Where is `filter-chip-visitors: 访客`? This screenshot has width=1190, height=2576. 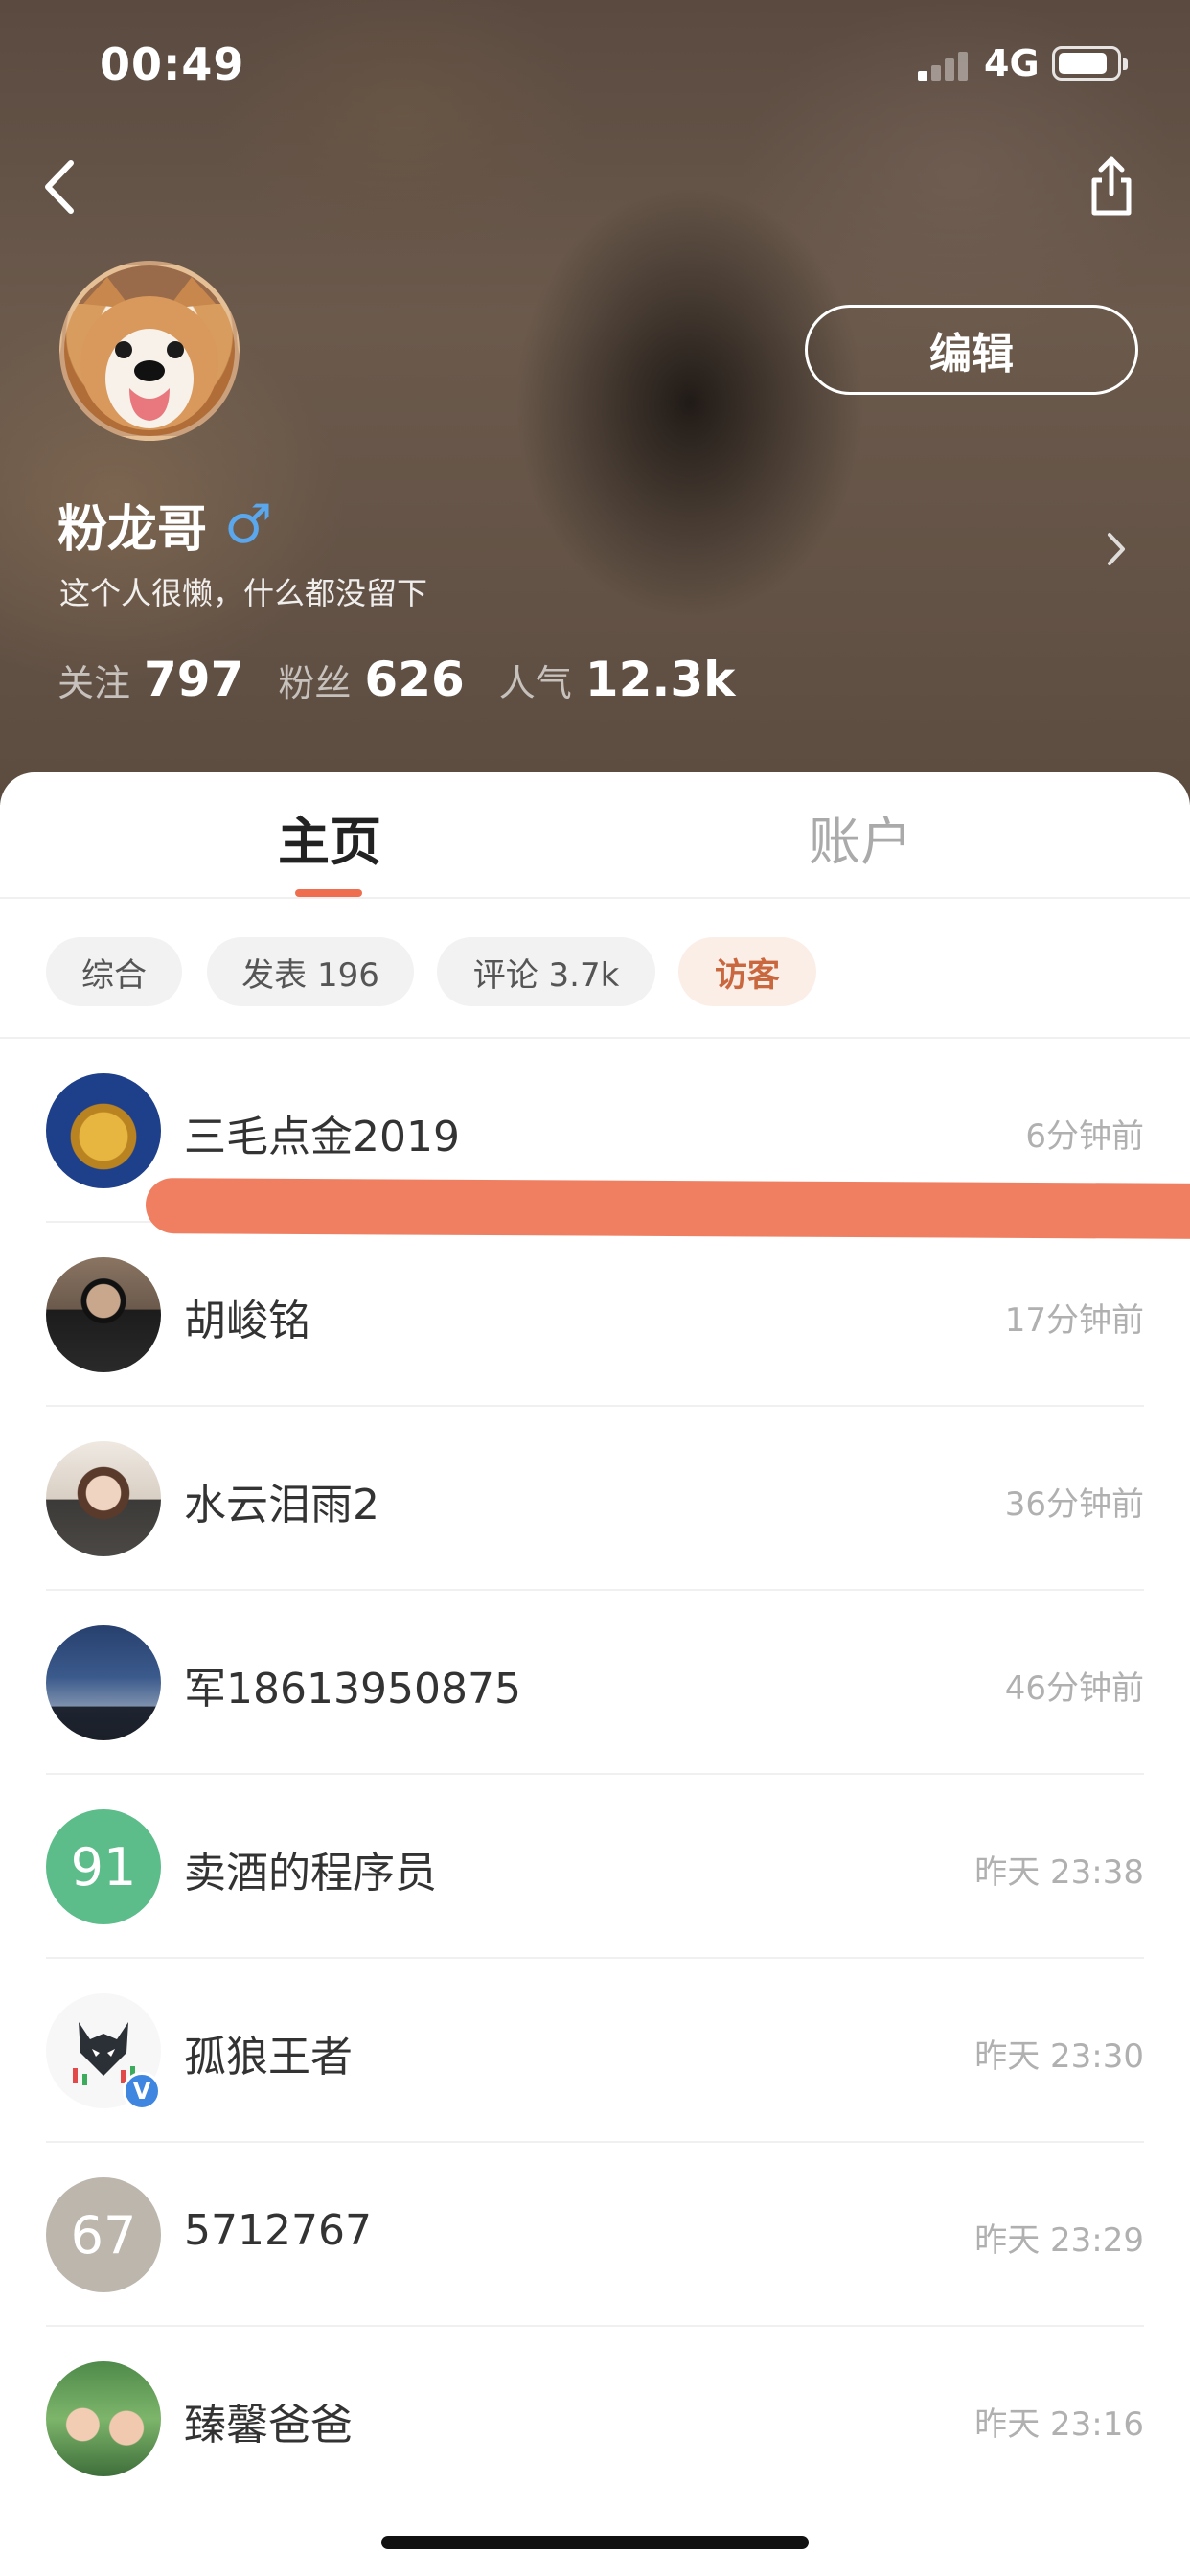 filter-chip-visitors: 访客 is located at coordinates (747, 971).